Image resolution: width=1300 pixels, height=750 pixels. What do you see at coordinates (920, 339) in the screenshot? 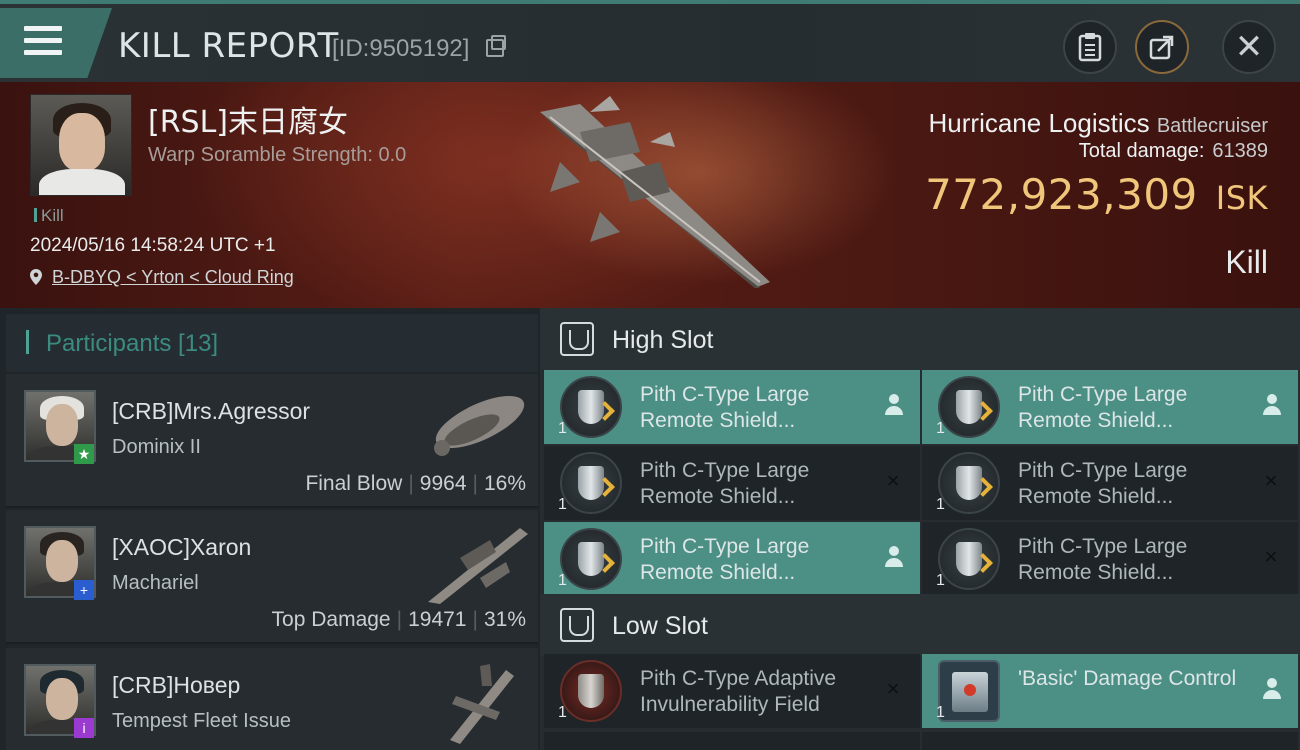
I see `high-slot-header: High Slot` at bounding box center [920, 339].